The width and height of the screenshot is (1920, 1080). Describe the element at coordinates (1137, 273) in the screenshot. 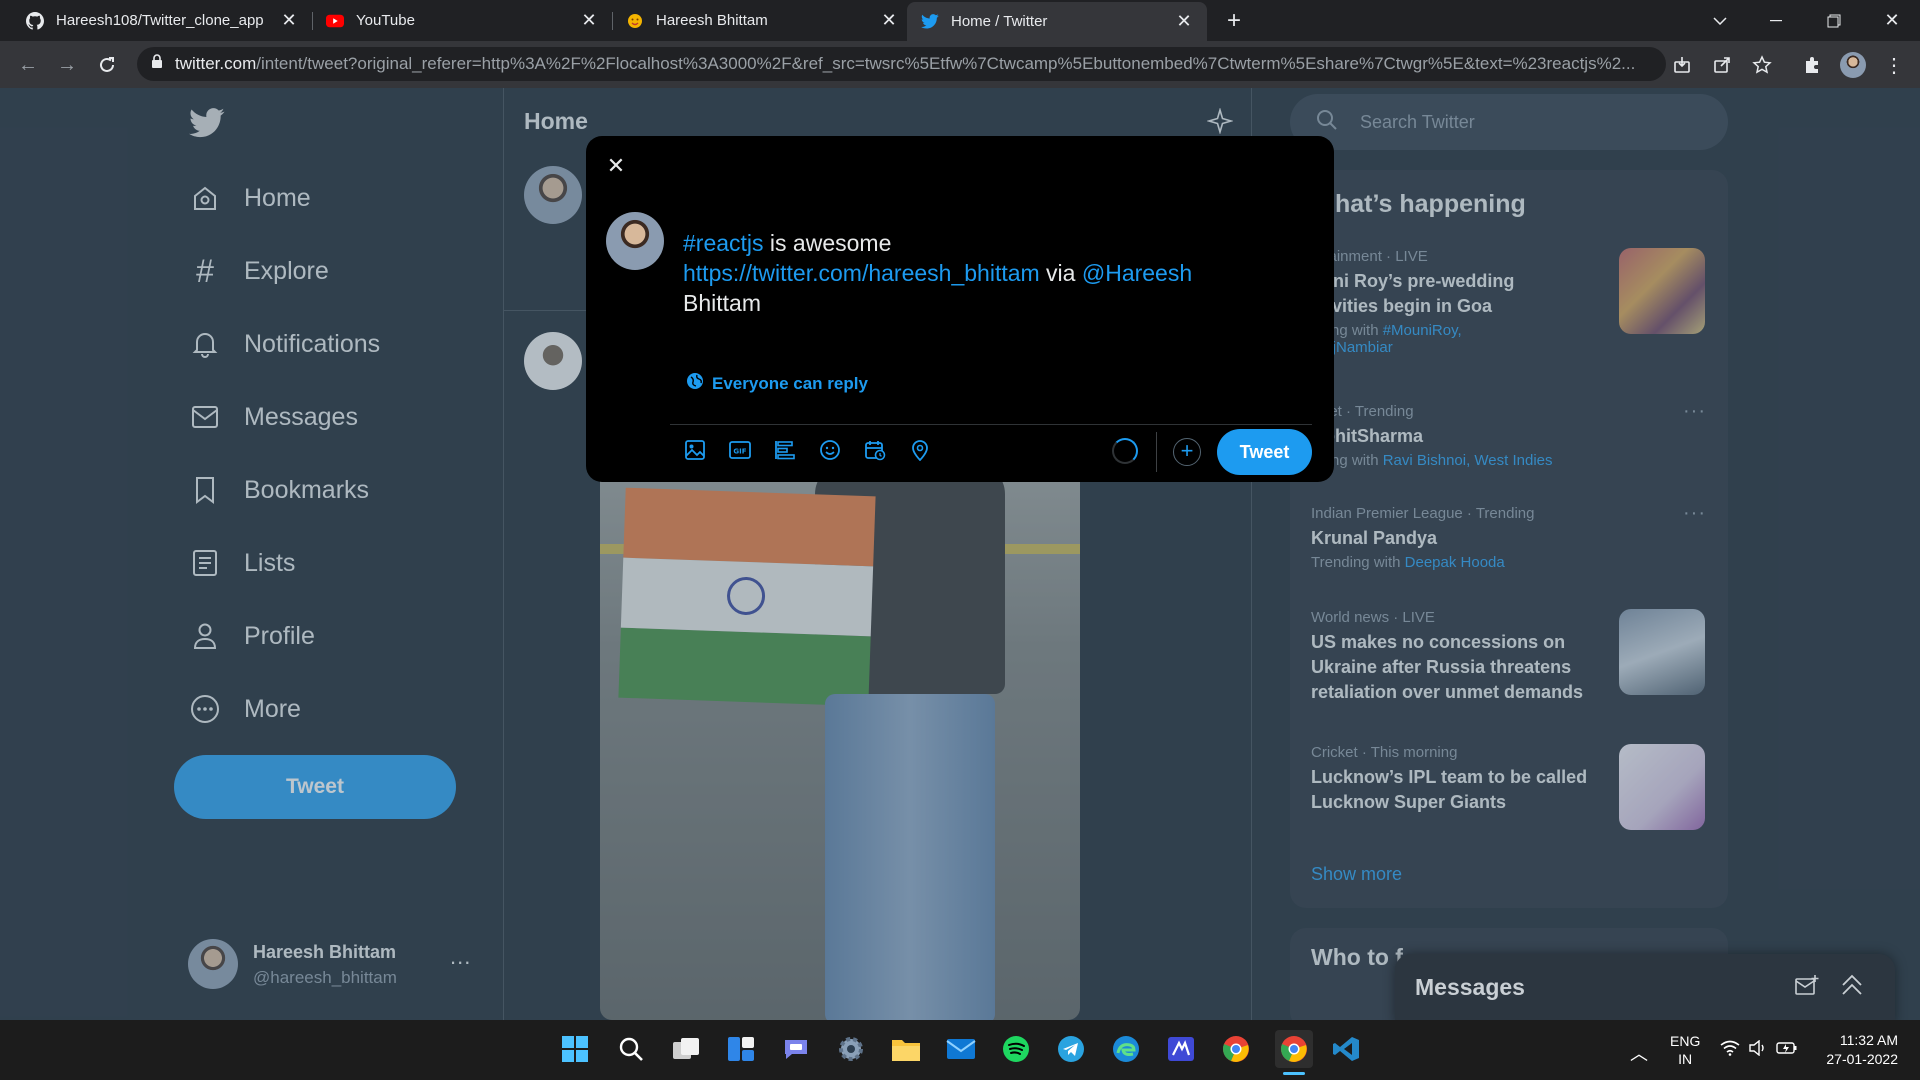

I see `mention-text: @Hareesh` at that location.